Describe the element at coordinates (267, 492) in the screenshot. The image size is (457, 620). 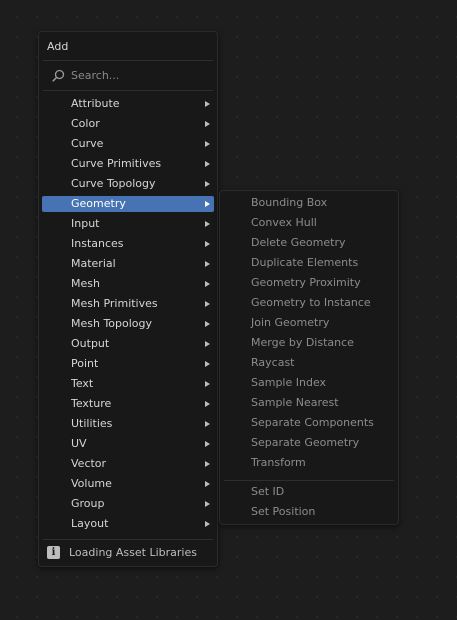
I see `submenu-item-set-id: Set ID` at that location.